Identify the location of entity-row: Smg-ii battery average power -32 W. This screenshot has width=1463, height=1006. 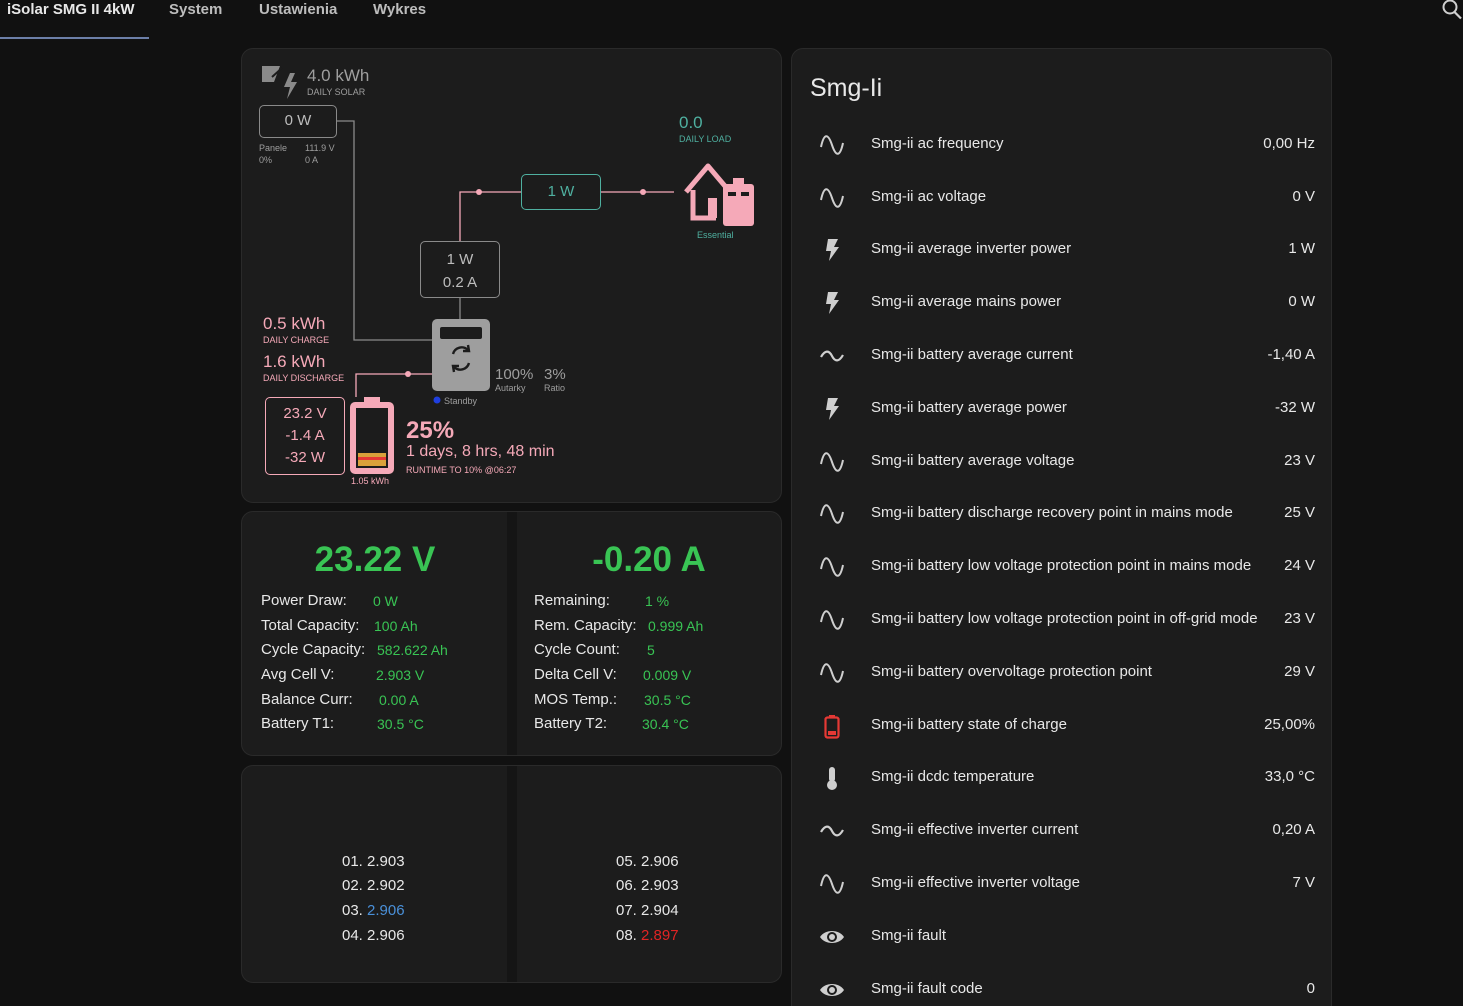
(1062, 410).